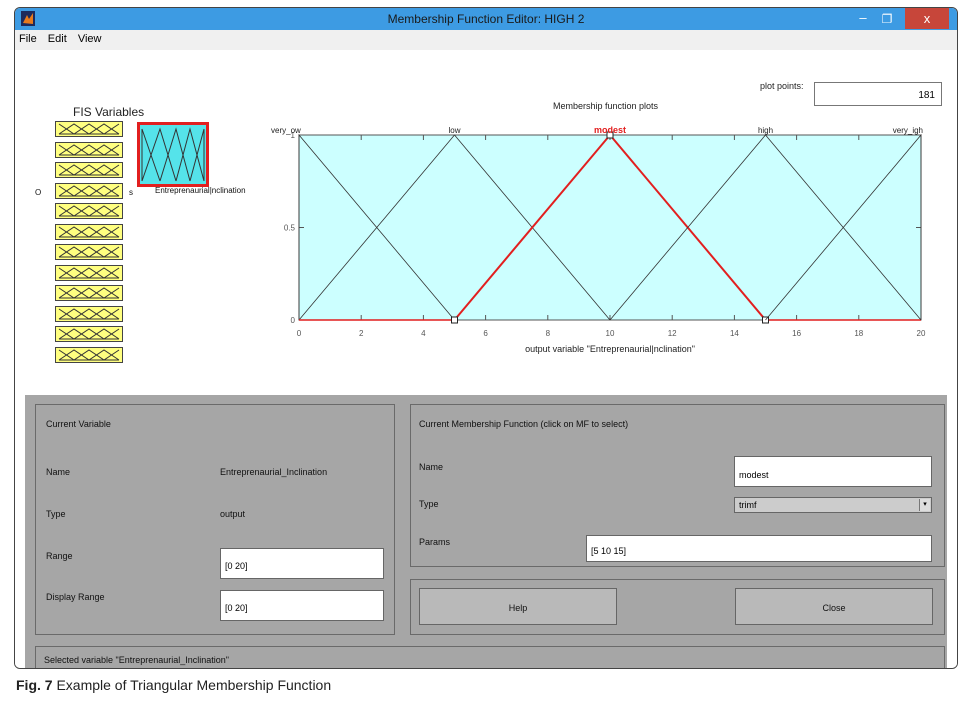 The height and width of the screenshot is (707, 958). I want to click on x-tick-label: 14, so click(734, 333).